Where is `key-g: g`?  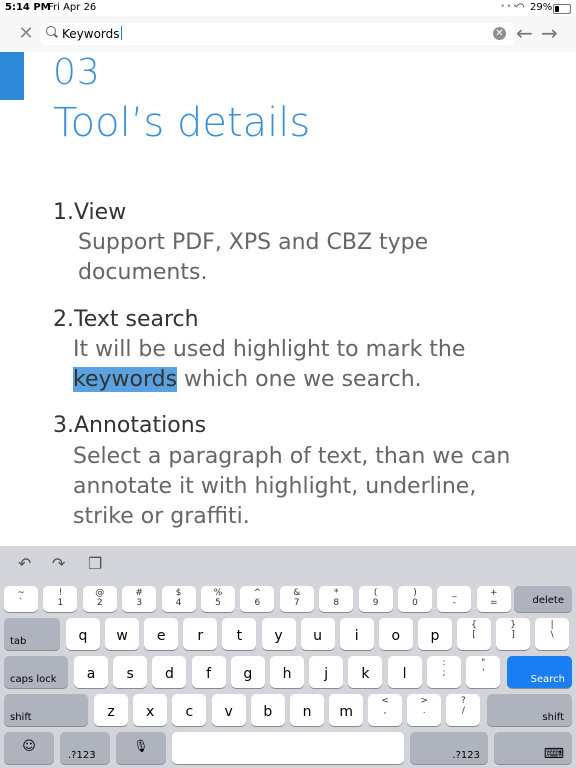
key-g: g is located at coordinates (247, 672).